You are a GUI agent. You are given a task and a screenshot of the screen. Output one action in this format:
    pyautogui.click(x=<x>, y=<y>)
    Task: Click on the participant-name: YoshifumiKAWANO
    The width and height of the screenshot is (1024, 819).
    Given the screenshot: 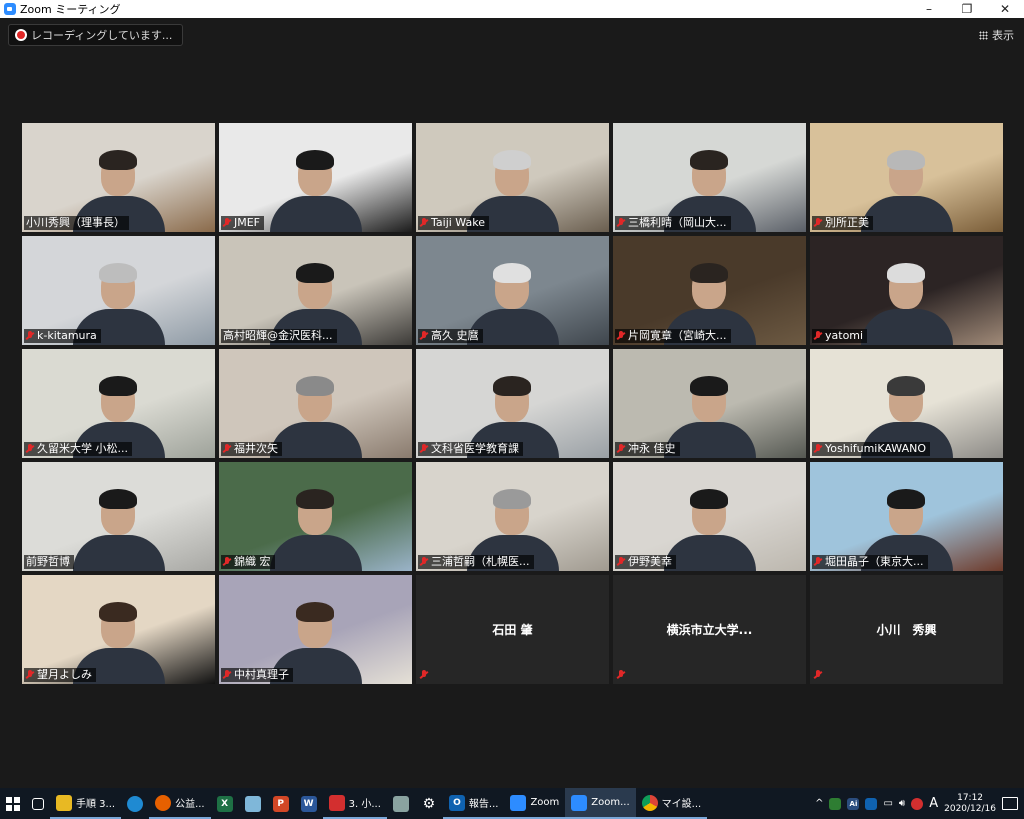 What is the action you would take?
    pyautogui.click(x=875, y=448)
    